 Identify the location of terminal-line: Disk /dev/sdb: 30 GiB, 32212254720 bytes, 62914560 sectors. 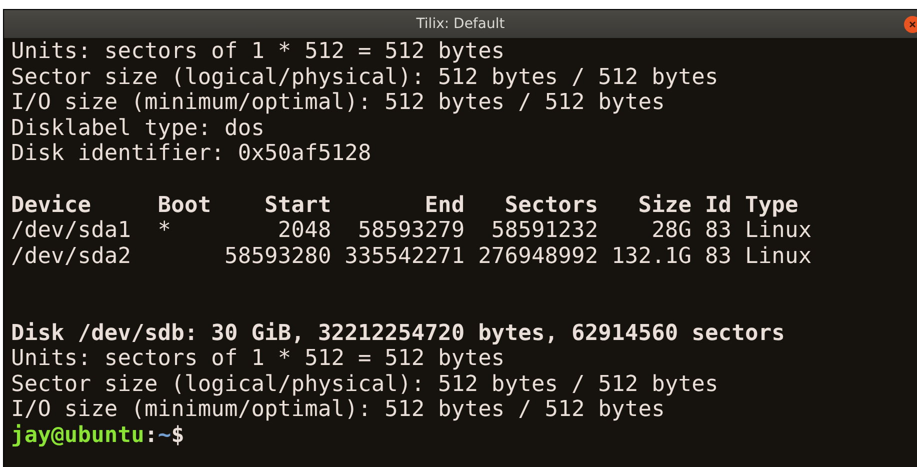
(398, 333).